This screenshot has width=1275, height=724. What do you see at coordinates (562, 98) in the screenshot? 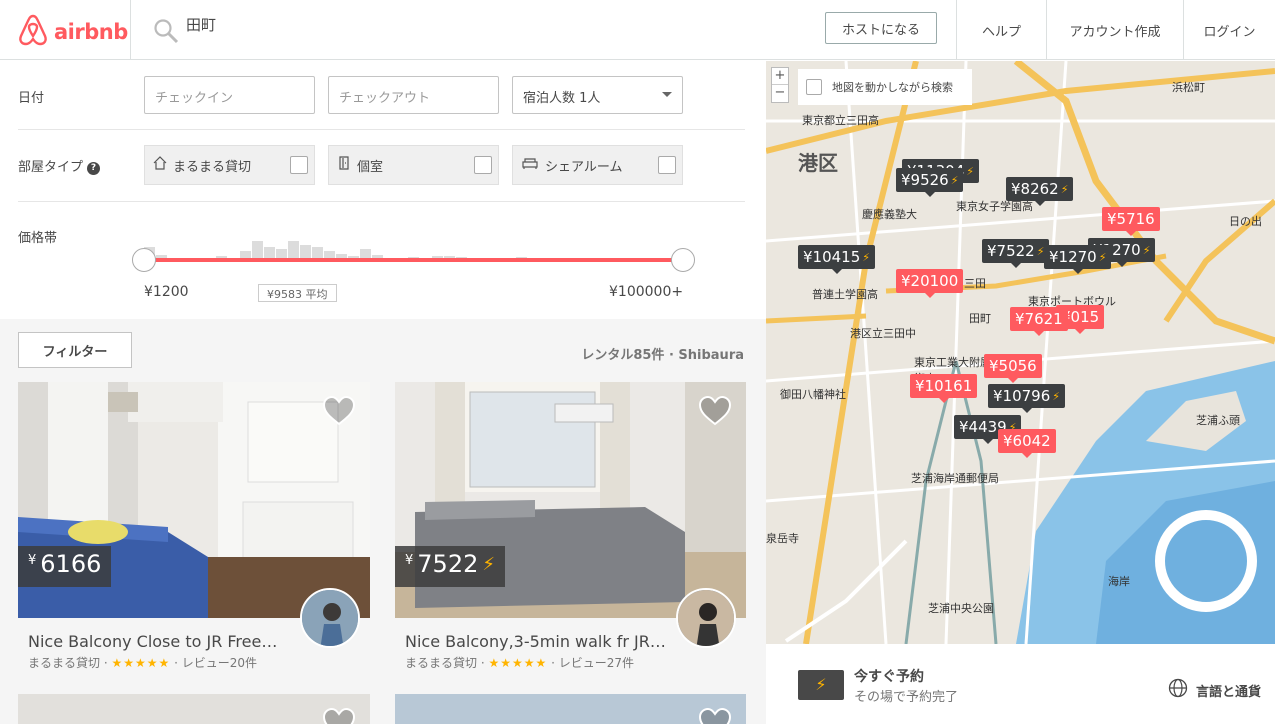
I see `guests-value: 宿泊人数 1人` at bounding box center [562, 98].